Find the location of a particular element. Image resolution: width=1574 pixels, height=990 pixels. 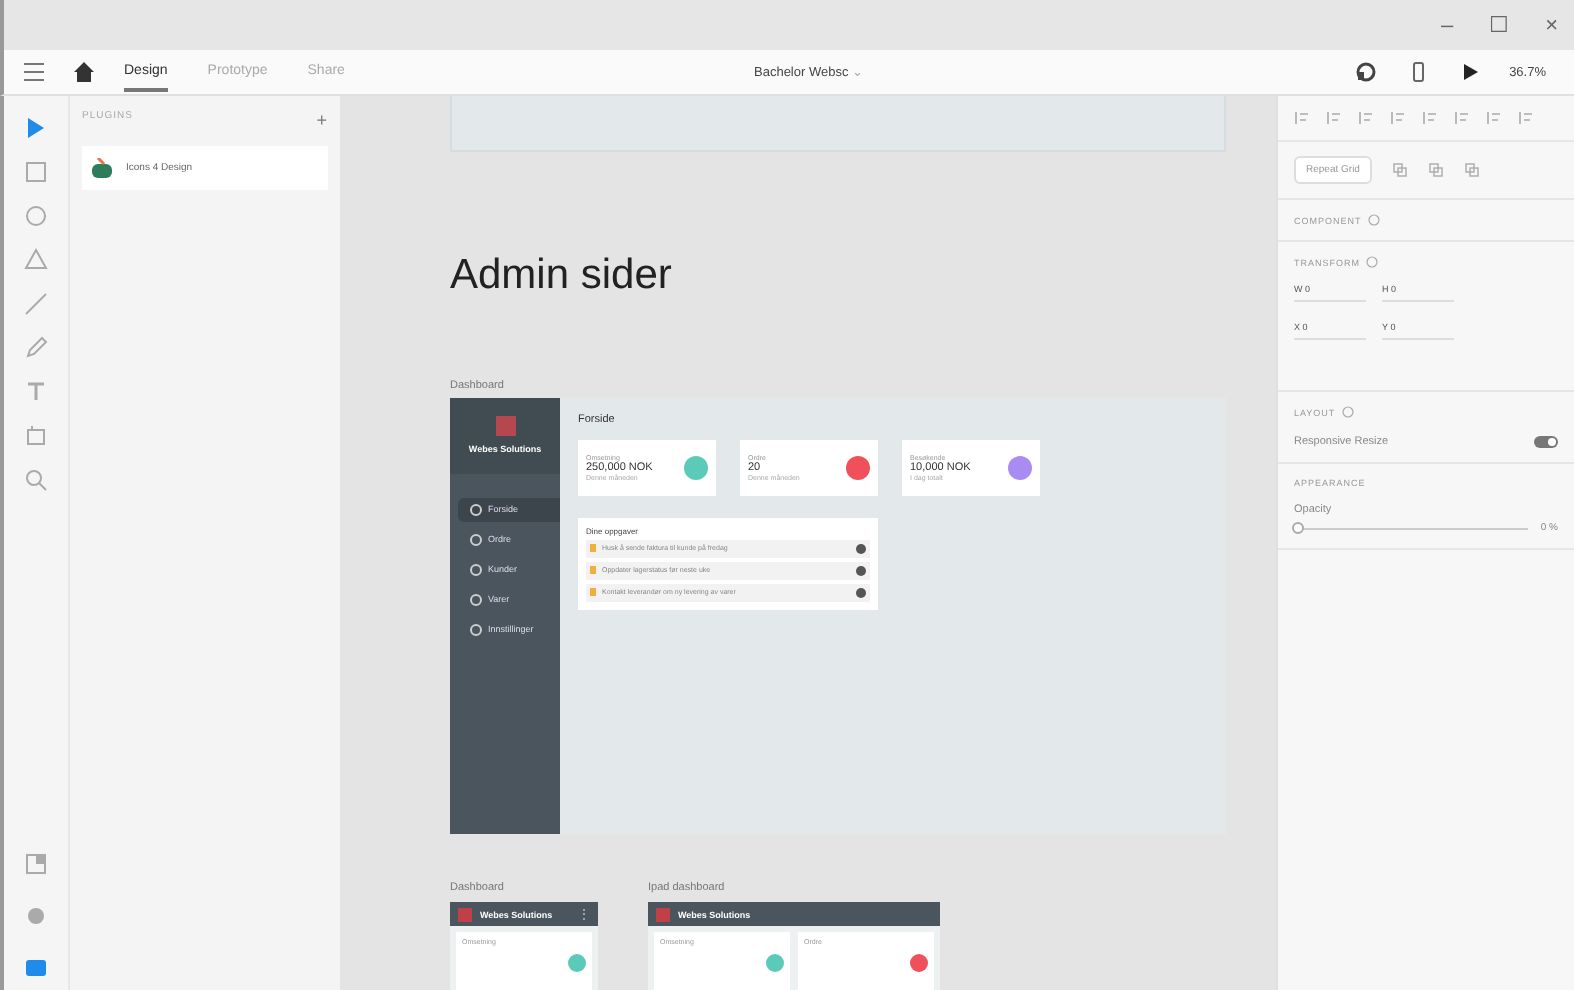

layers-icon is located at coordinates (36, 864).